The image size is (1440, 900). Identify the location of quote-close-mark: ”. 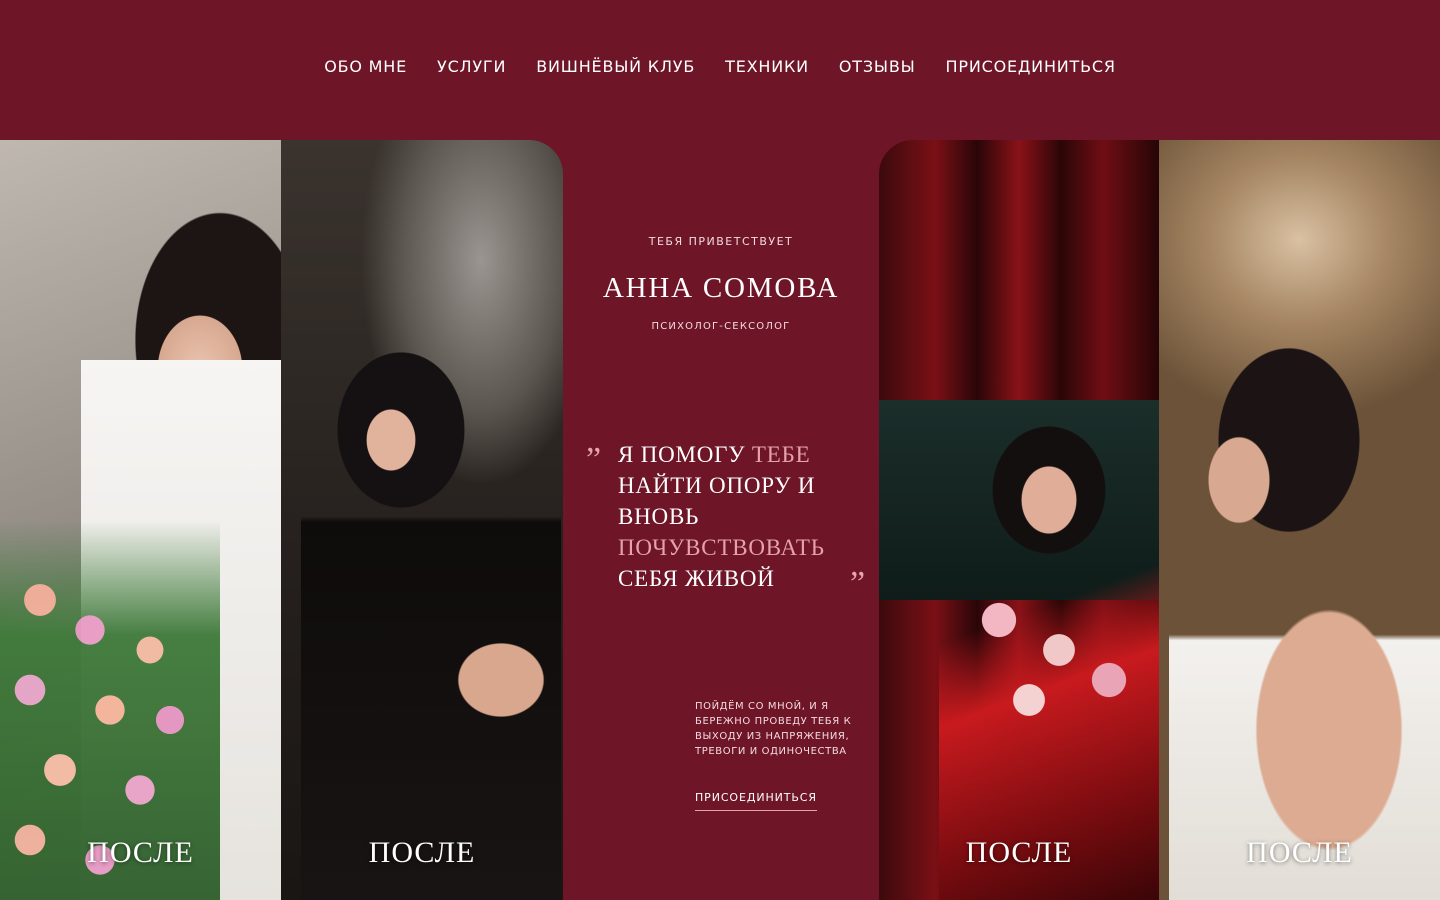
(858, 583).